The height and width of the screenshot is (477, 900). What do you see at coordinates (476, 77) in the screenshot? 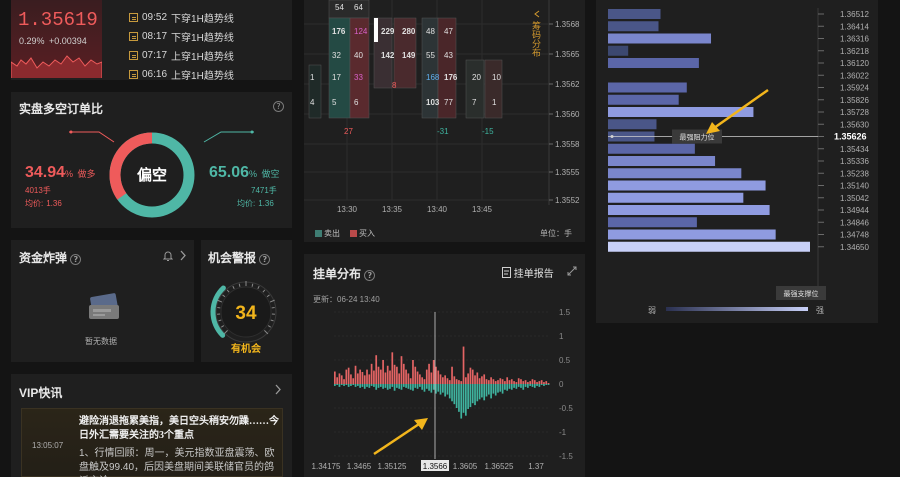
I see `footprint-cell: 20` at bounding box center [476, 77].